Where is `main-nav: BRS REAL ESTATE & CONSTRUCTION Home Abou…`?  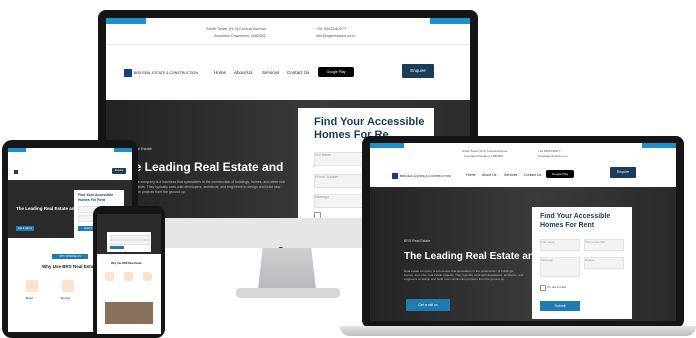
main-nav: BRS REAL ESTATE & CONSTRUCTION Home Abou… is located at coordinates (288, 72).